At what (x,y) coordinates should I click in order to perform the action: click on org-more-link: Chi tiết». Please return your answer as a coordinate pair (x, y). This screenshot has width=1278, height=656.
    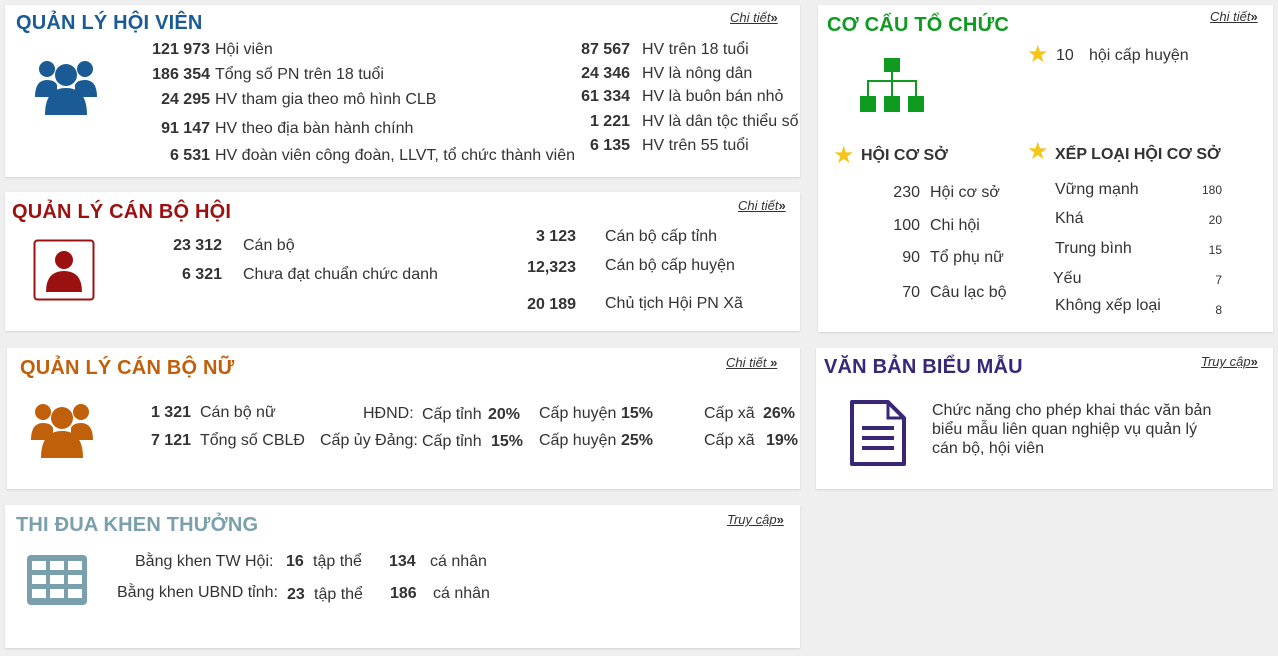
    Looking at the image, I should click on (1234, 16).